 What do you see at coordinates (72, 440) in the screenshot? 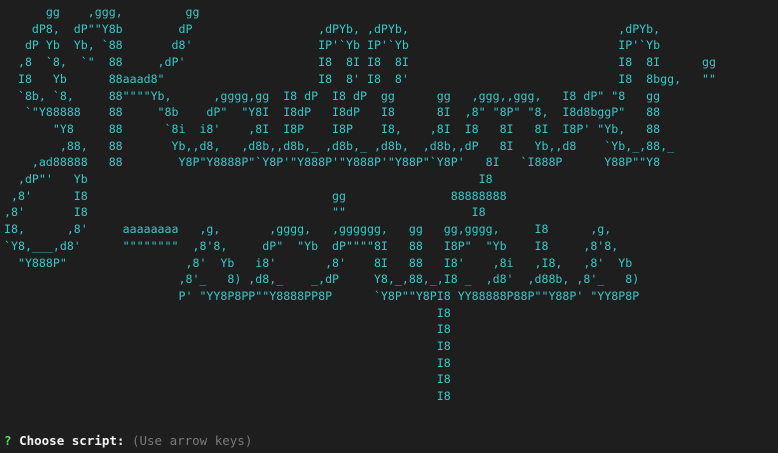
I see `prompt-question-text: Choose script:` at bounding box center [72, 440].